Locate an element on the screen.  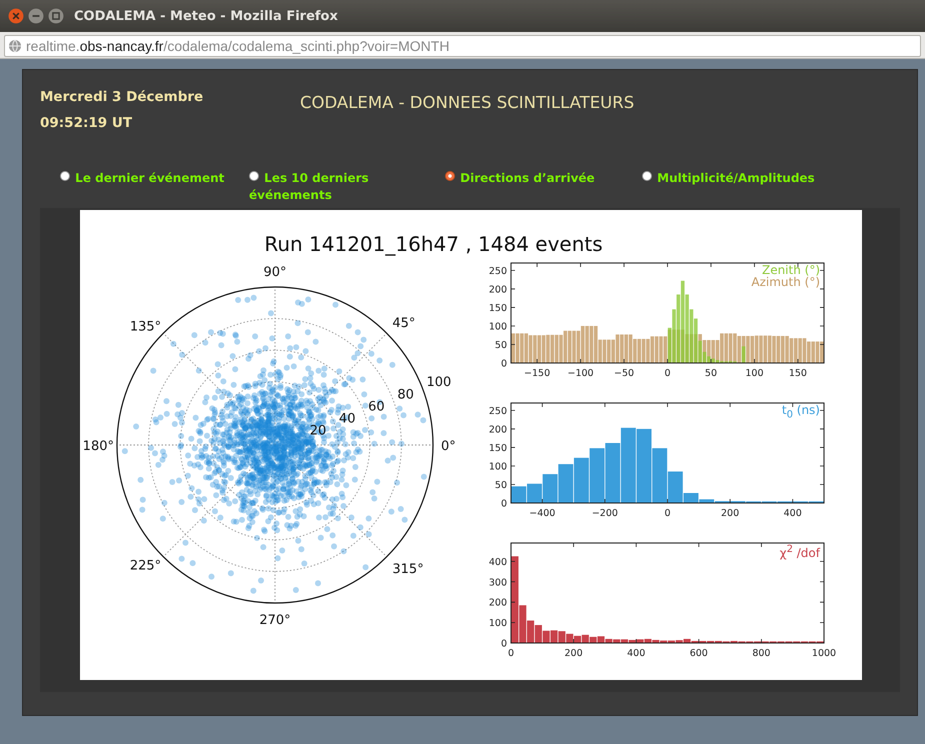
legend-label: Azimuth (°) is located at coordinates (785, 282).